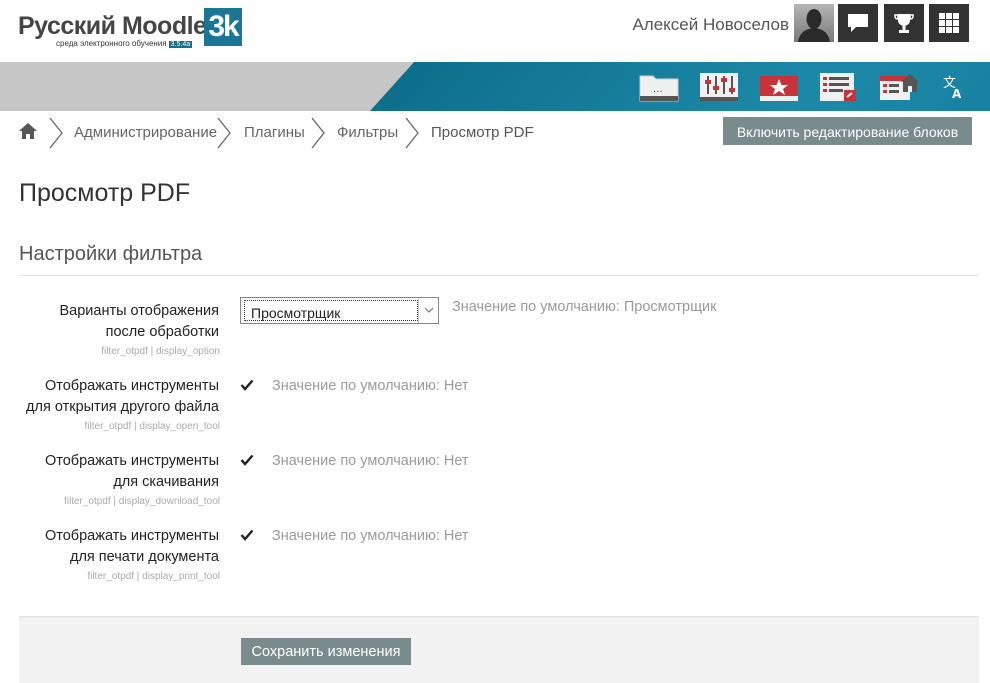 This screenshot has width=990, height=683. What do you see at coordinates (370, 536) in the screenshot?
I see `default-value-print-tool: Значение по умолчанию: Нет` at bounding box center [370, 536].